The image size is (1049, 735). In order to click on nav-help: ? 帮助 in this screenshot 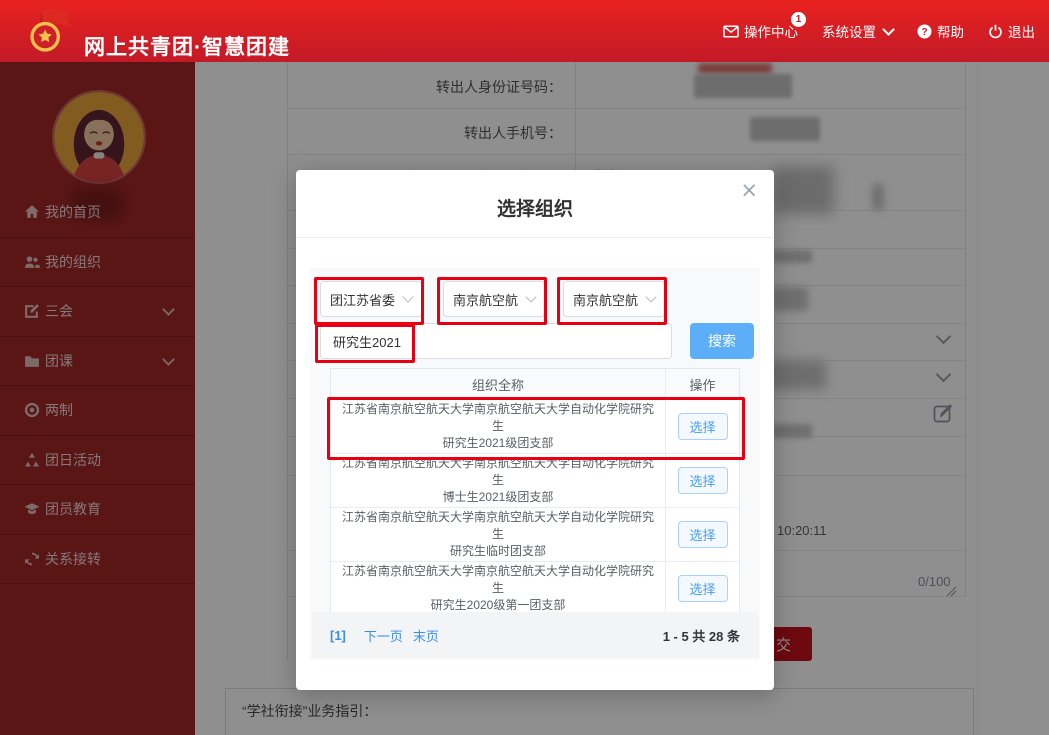, I will do `click(940, 31)`.